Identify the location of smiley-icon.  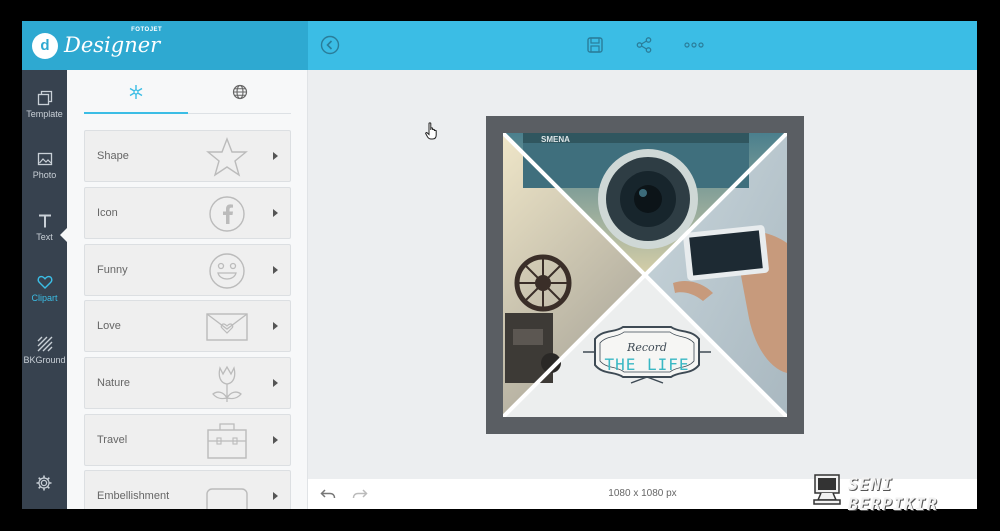
(227, 271).